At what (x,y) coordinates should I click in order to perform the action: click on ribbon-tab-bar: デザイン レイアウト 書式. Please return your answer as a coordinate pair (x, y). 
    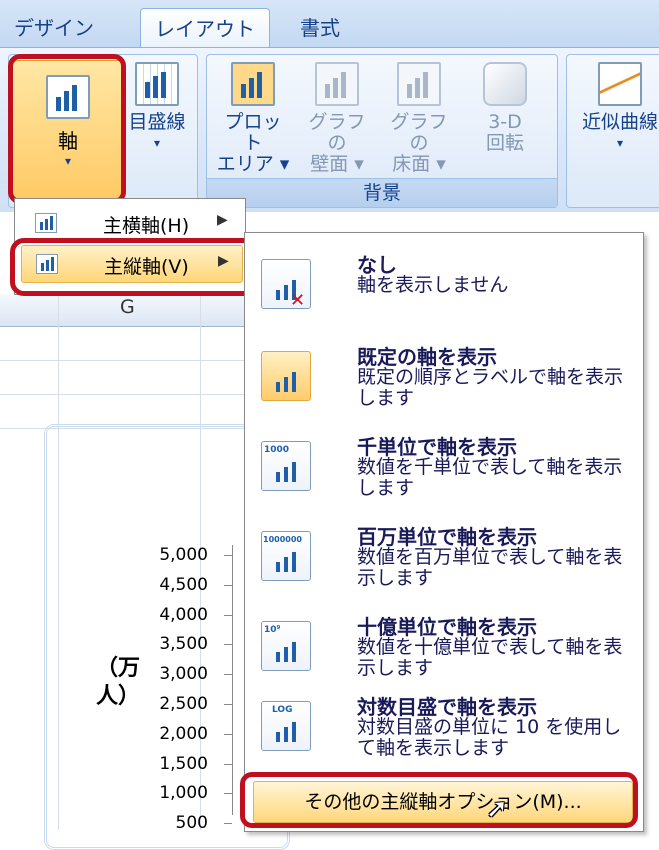
    Looking at the image, I should click on (329, 24).